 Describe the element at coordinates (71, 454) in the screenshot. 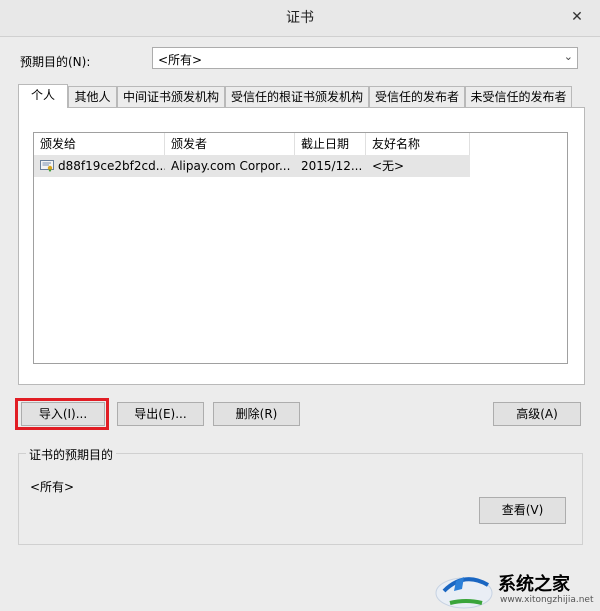

I see `certificate-purposes-title: 证书的预期目的` at that location.